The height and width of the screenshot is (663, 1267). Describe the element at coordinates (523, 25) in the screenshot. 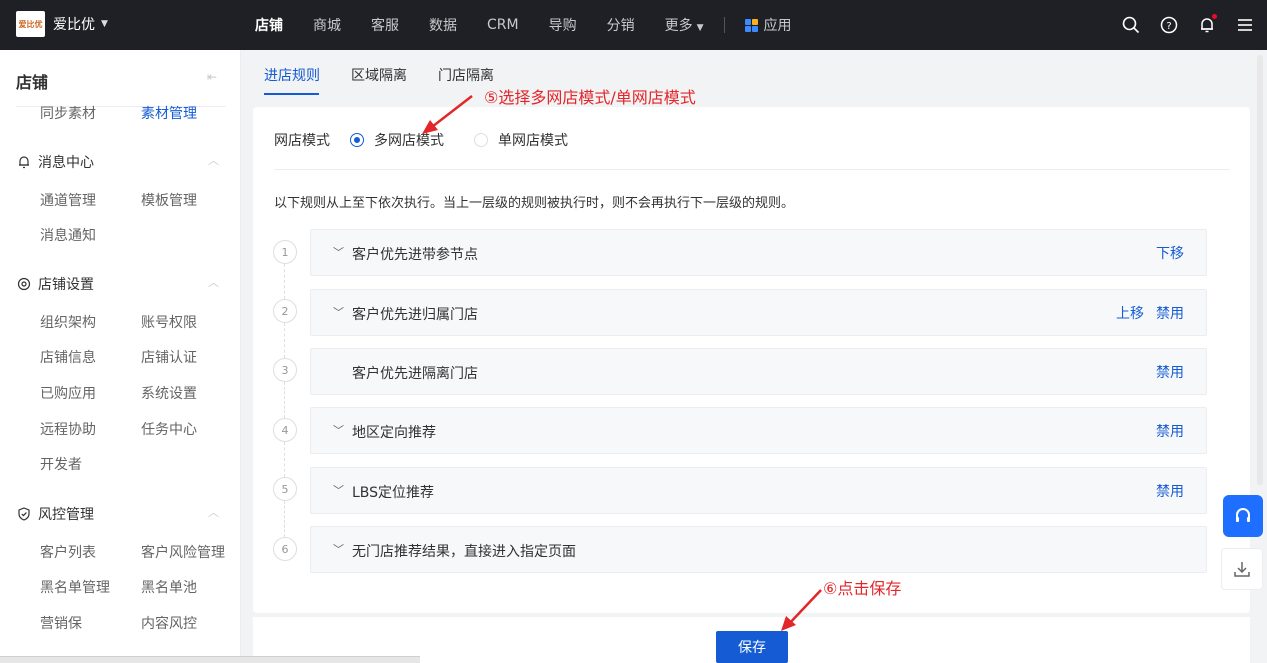

I see `main-nav: 店铺 商城 客服 数据 CRM 导购 分销 更多 ▼ 应用` at that location.